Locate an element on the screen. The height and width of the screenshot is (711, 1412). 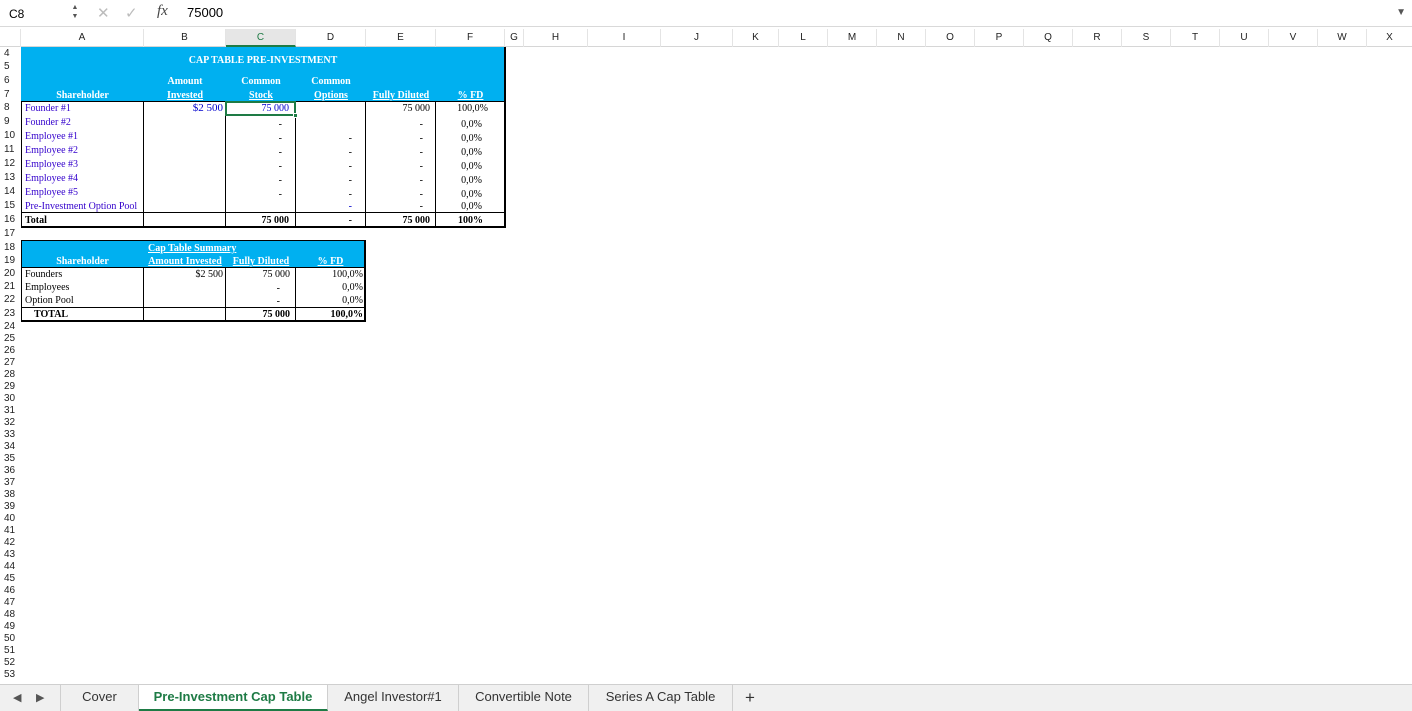
row-header: 27 is located at coordinates (10, 363).